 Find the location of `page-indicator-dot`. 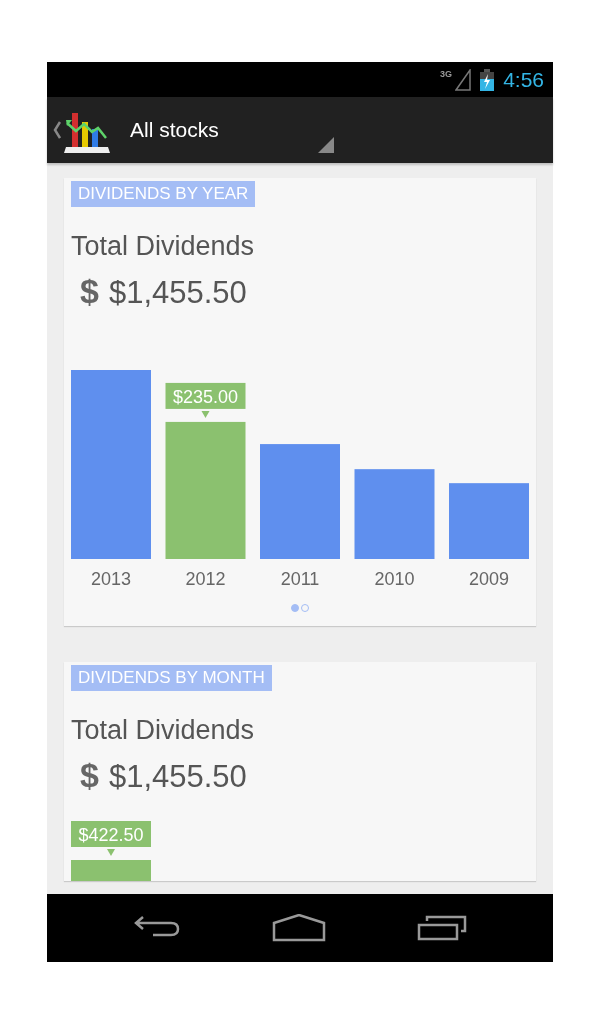

page-indicator-dot is located at coordinates (295, 608).